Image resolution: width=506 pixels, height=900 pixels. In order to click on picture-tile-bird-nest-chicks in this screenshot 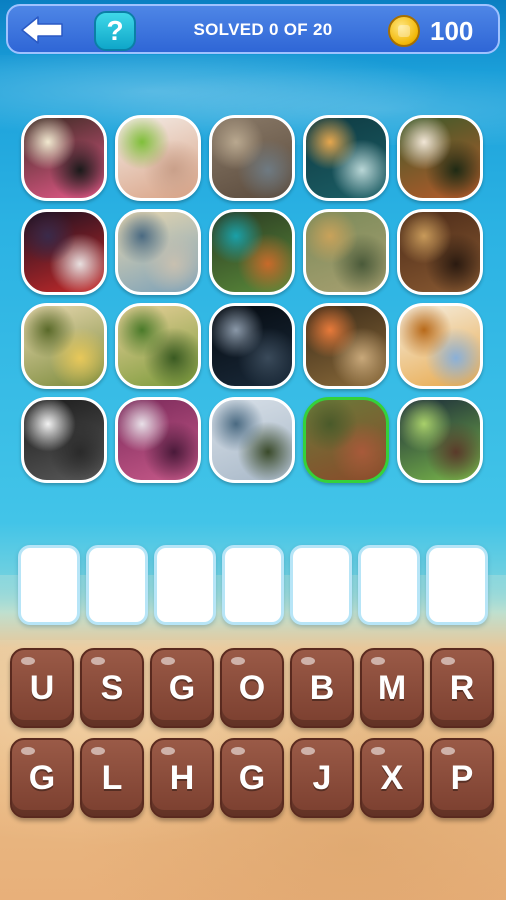, I will do `click(346, 346)`.